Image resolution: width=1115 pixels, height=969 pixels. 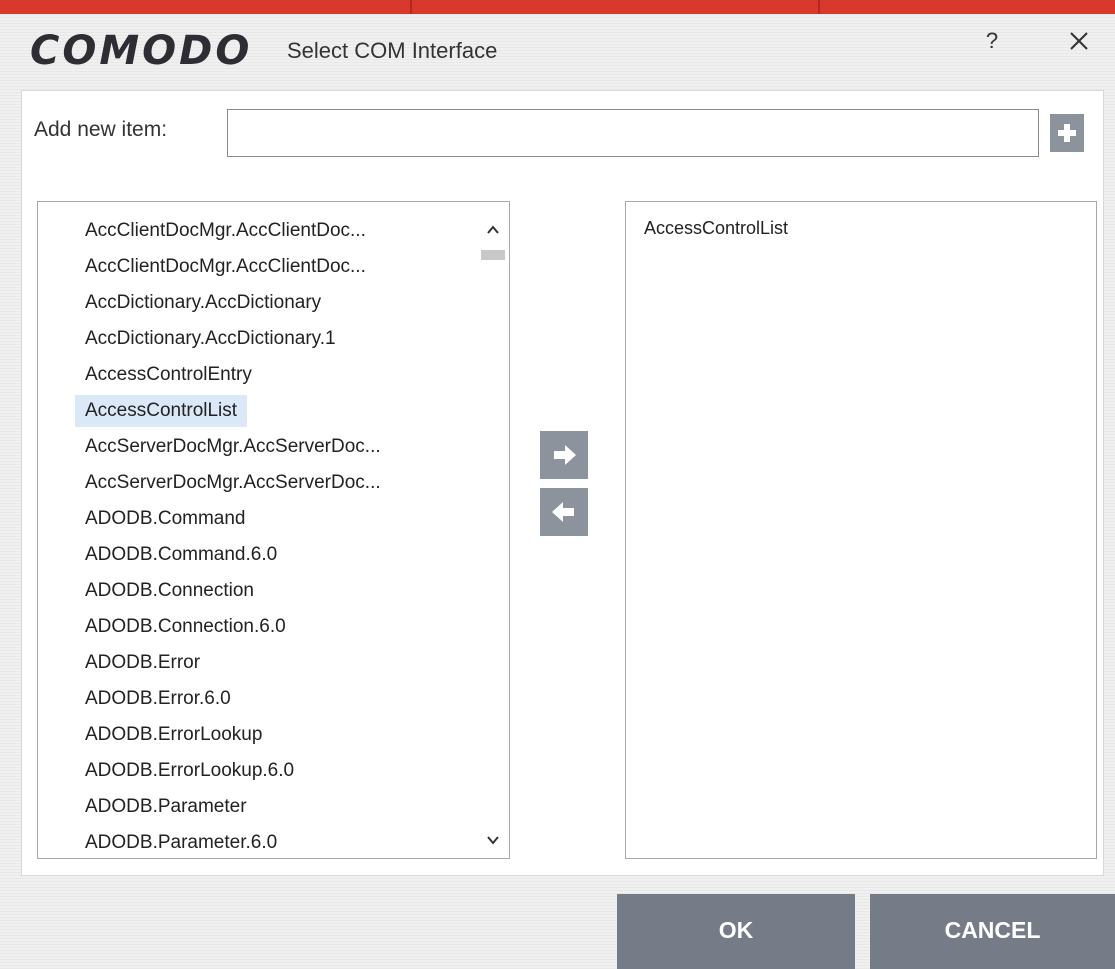 What do you see at coordinates (392, 50) in the screenshot?
I see `window-title: Select COM Interface` at bounding box center [392, 50].